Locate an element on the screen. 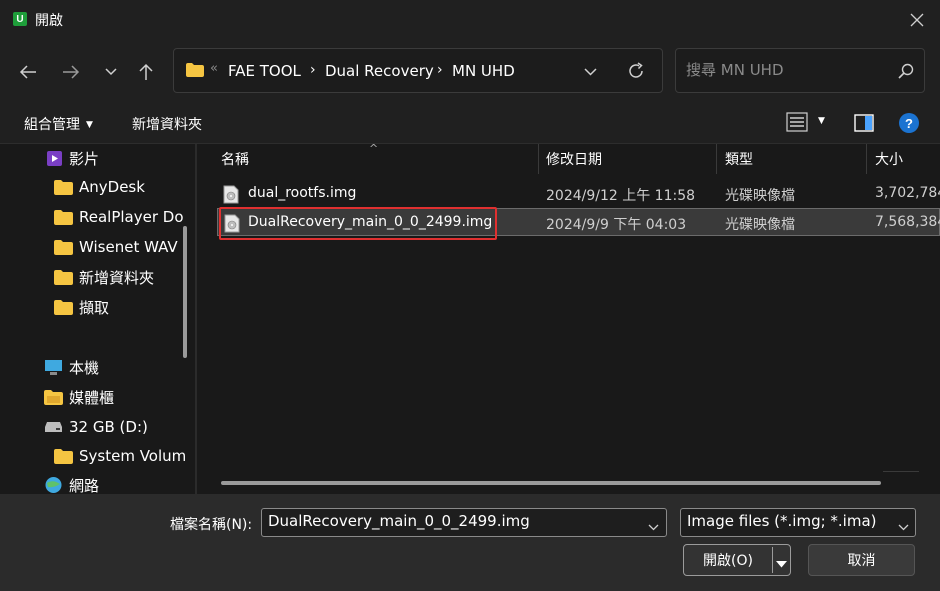  sidebar-item-drive-d: 32 GB (D:) is located at coordinates (96, 427).